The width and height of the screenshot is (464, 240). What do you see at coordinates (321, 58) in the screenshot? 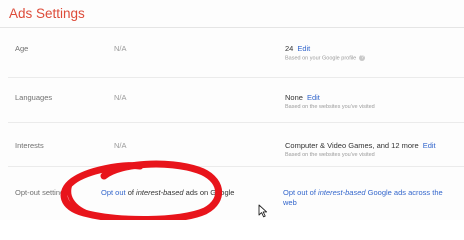
I see `age-source-text: Based on your Google profile` at bounding box center [321, 58].